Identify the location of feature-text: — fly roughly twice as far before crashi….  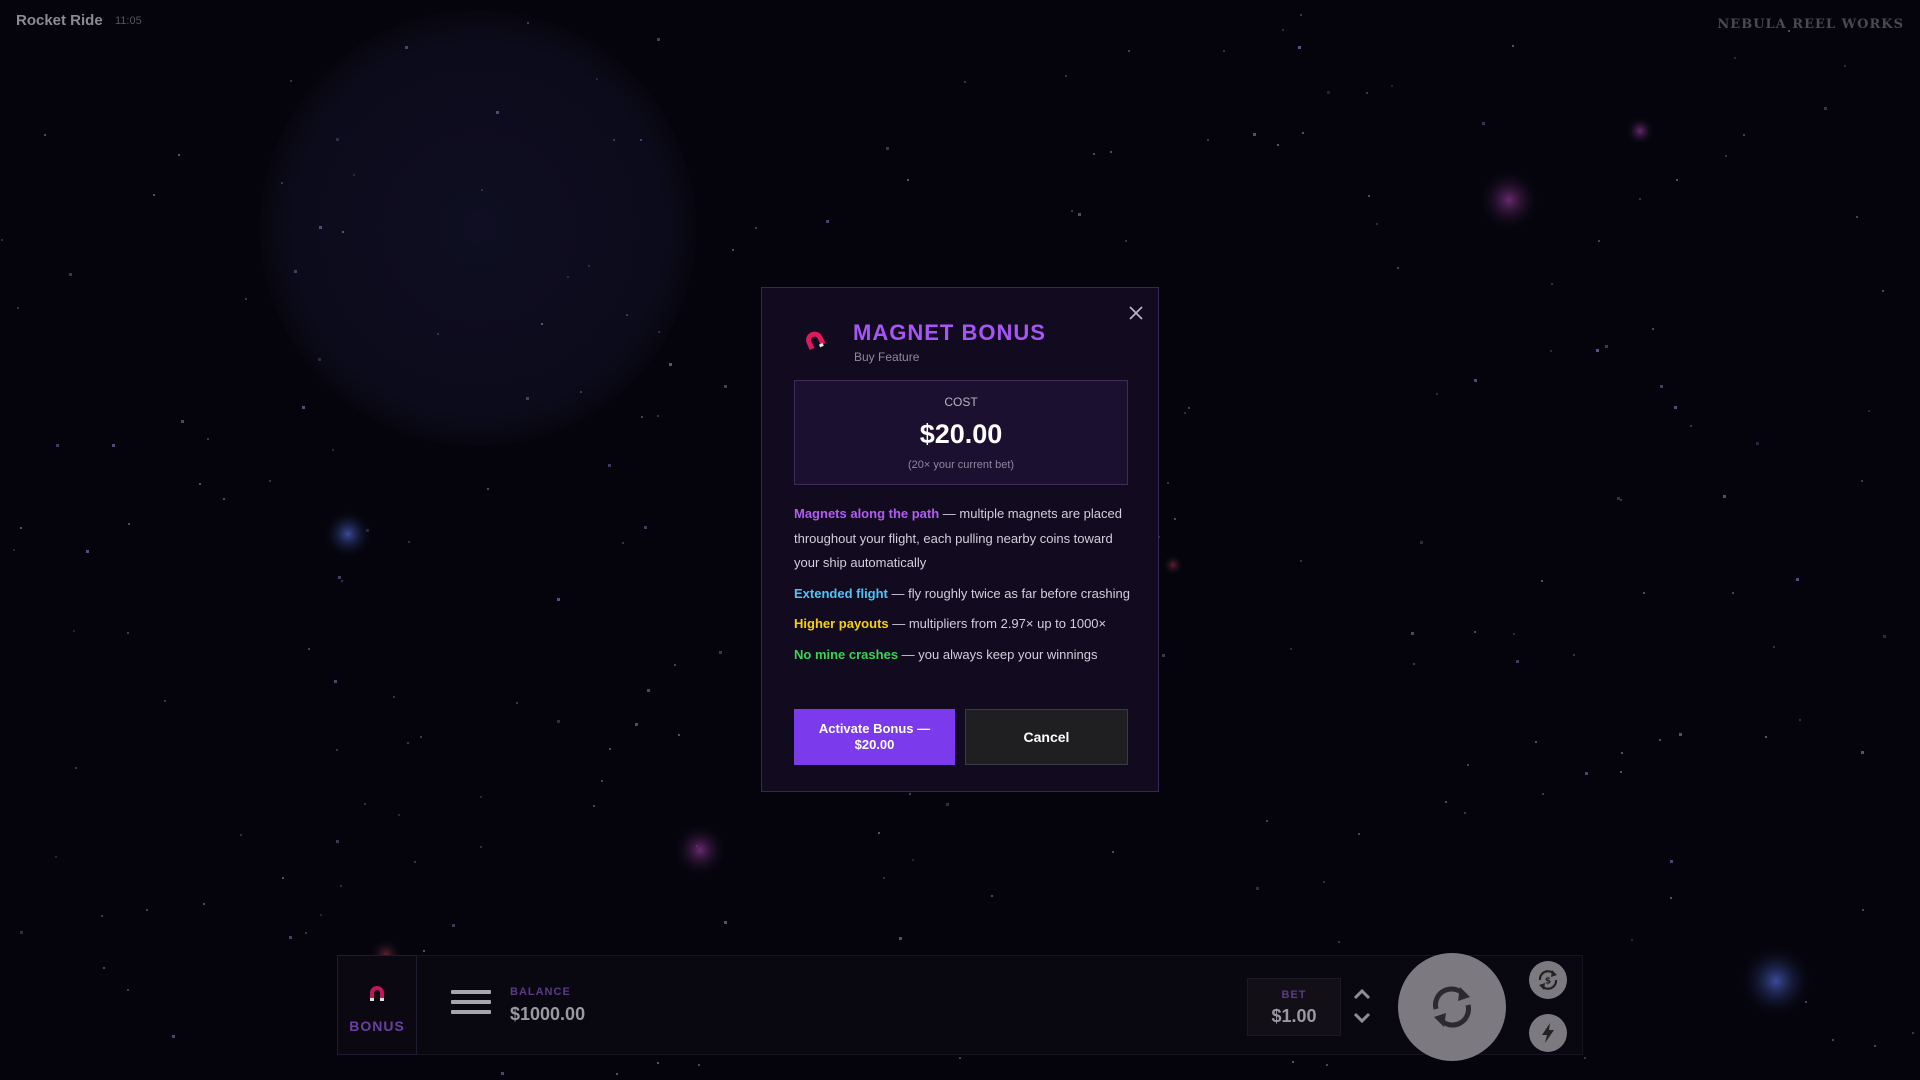
(1008, 593).